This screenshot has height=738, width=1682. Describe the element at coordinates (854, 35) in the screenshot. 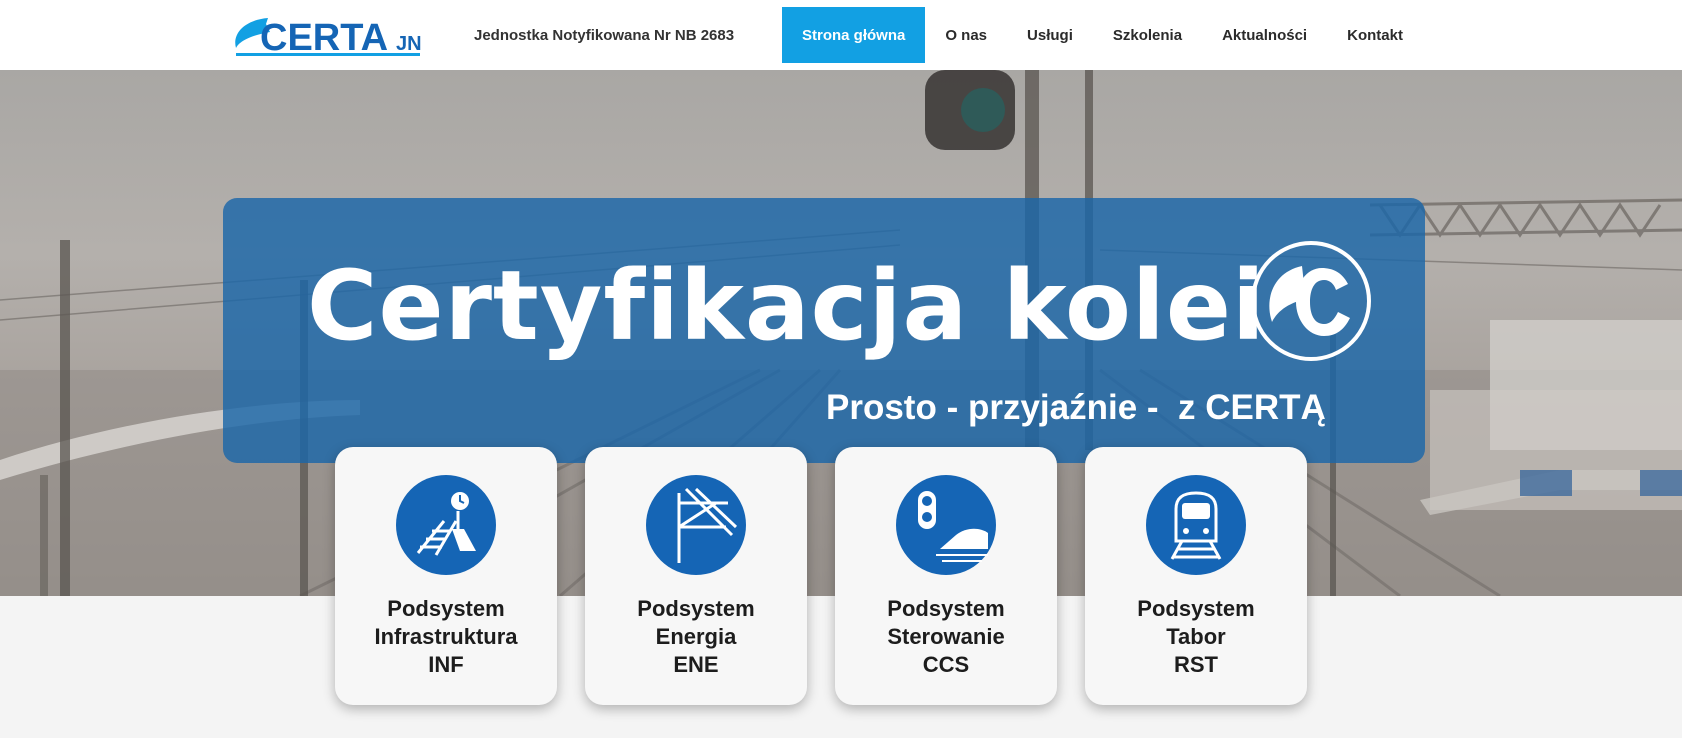

I see `nav-home: Strona główna` at that location.